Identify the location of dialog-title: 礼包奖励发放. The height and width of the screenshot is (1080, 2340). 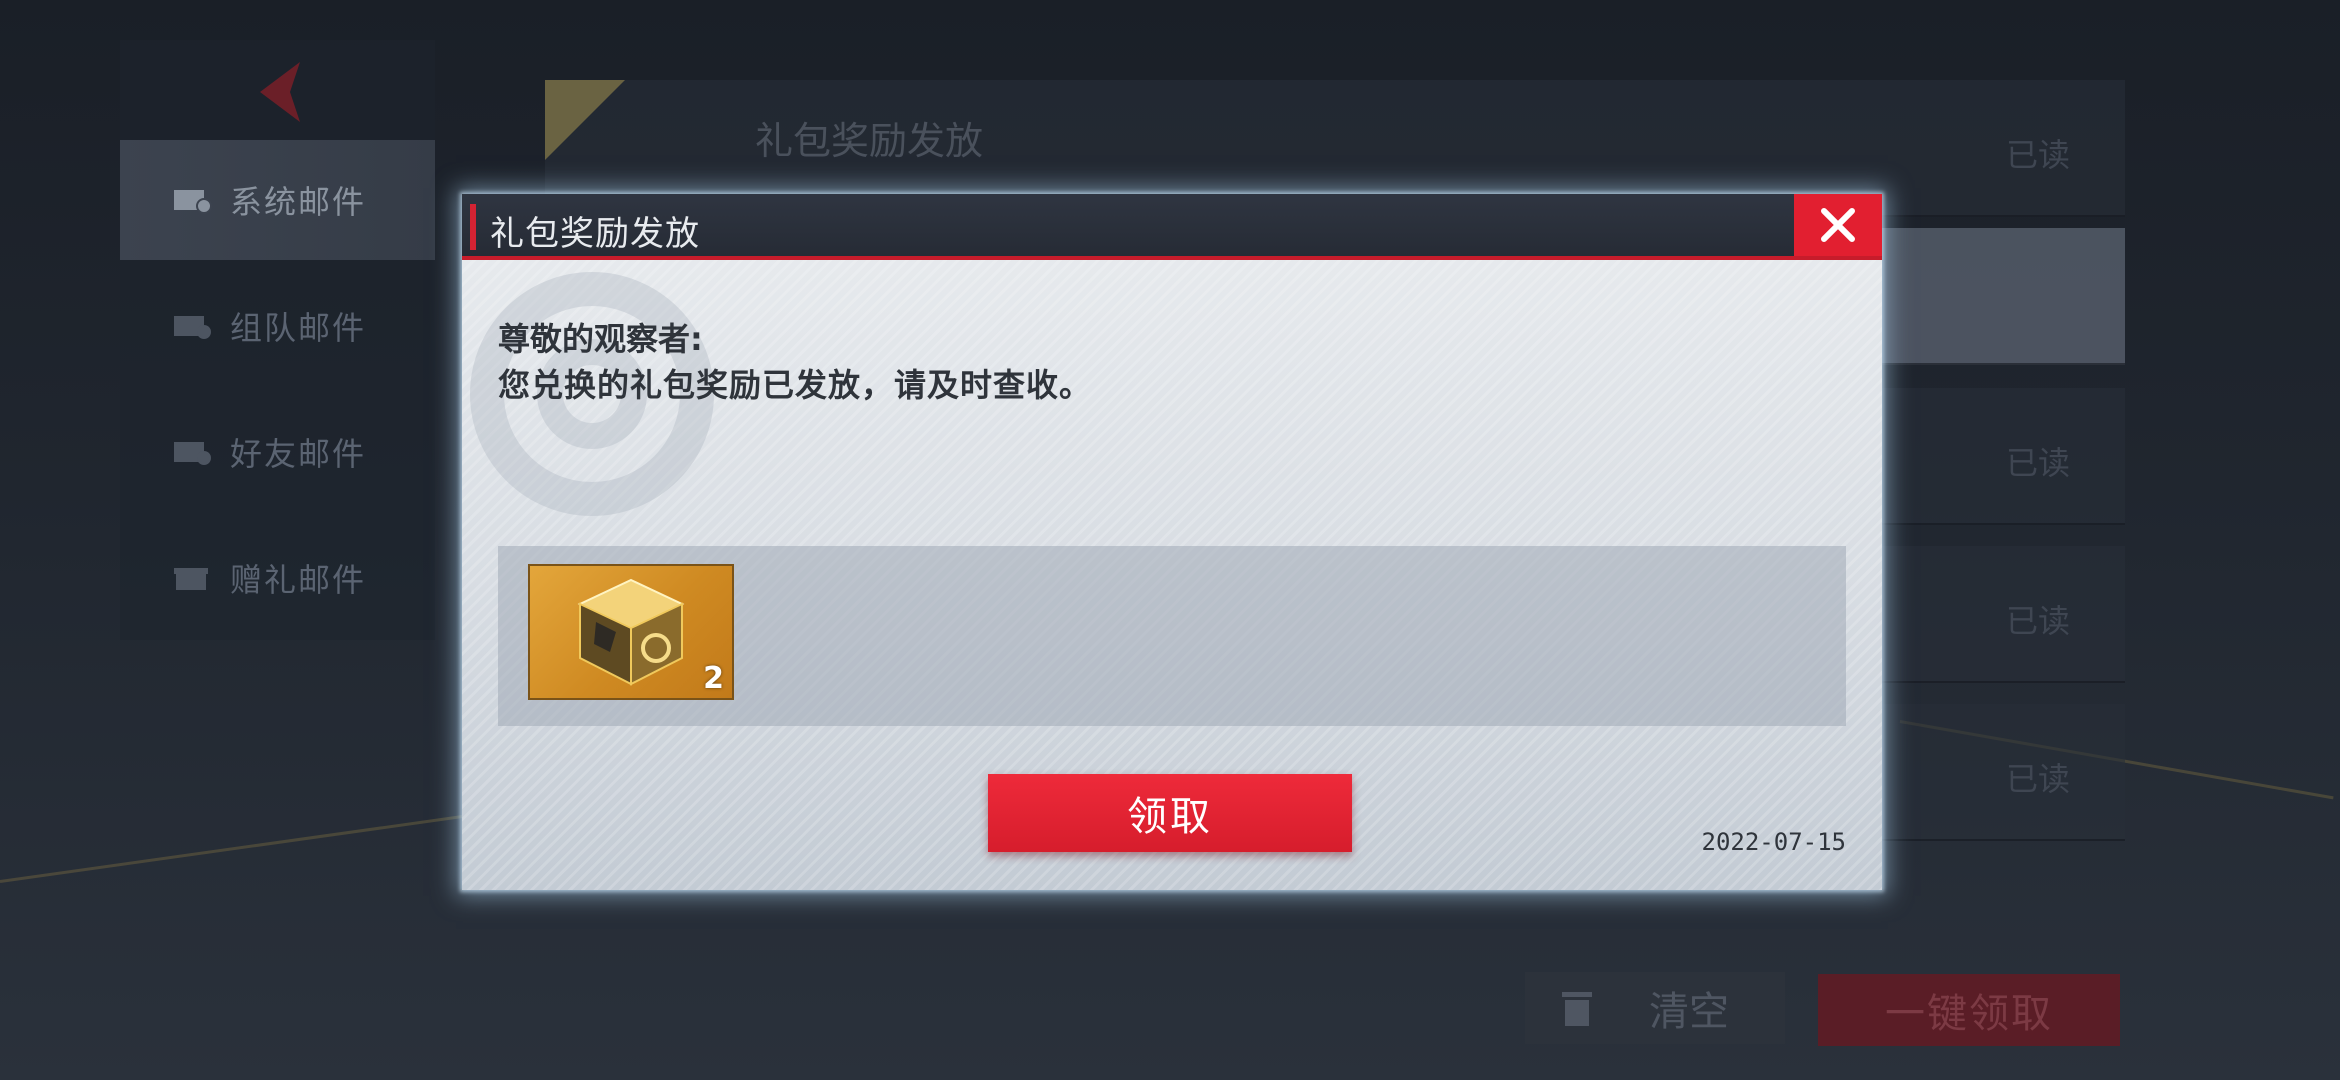
(595, 234).